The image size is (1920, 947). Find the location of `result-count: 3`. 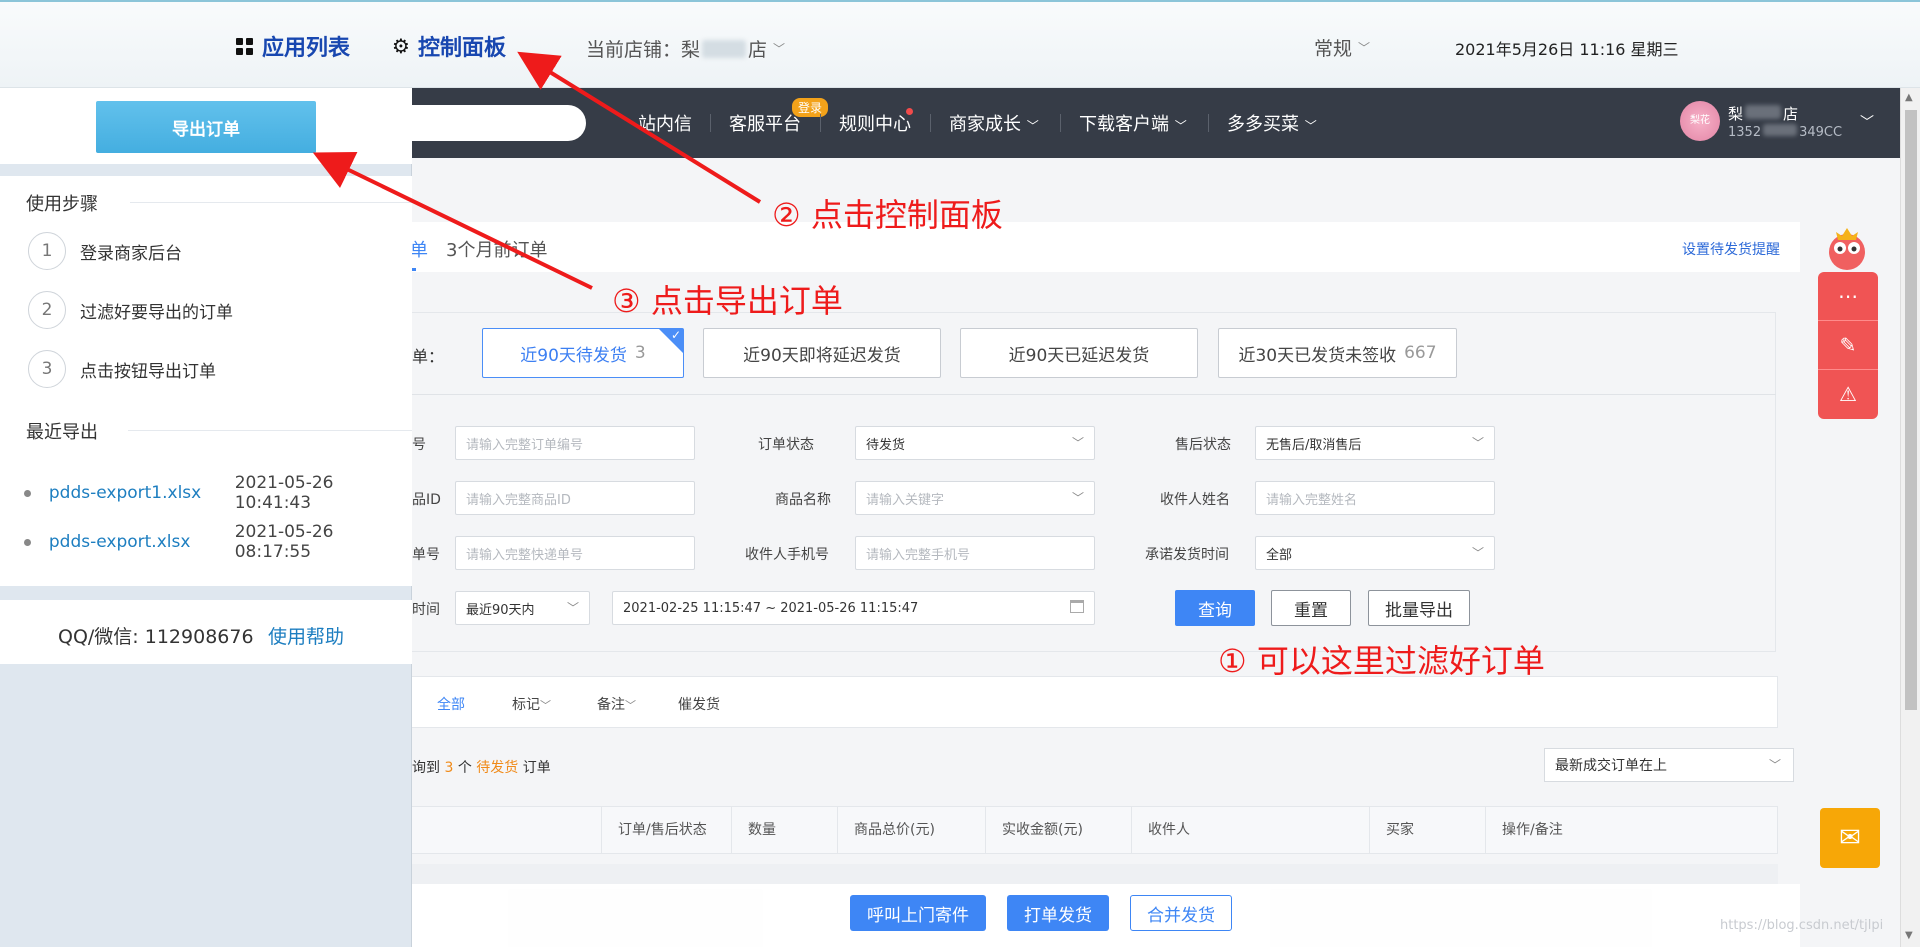

result-count: 3 is located at coordinates (449, 768).